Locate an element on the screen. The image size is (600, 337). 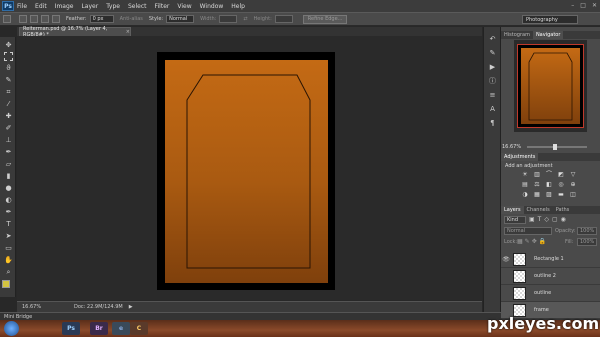
paragraph-panel-icon: ¶ is located at coordinates (492, 123).